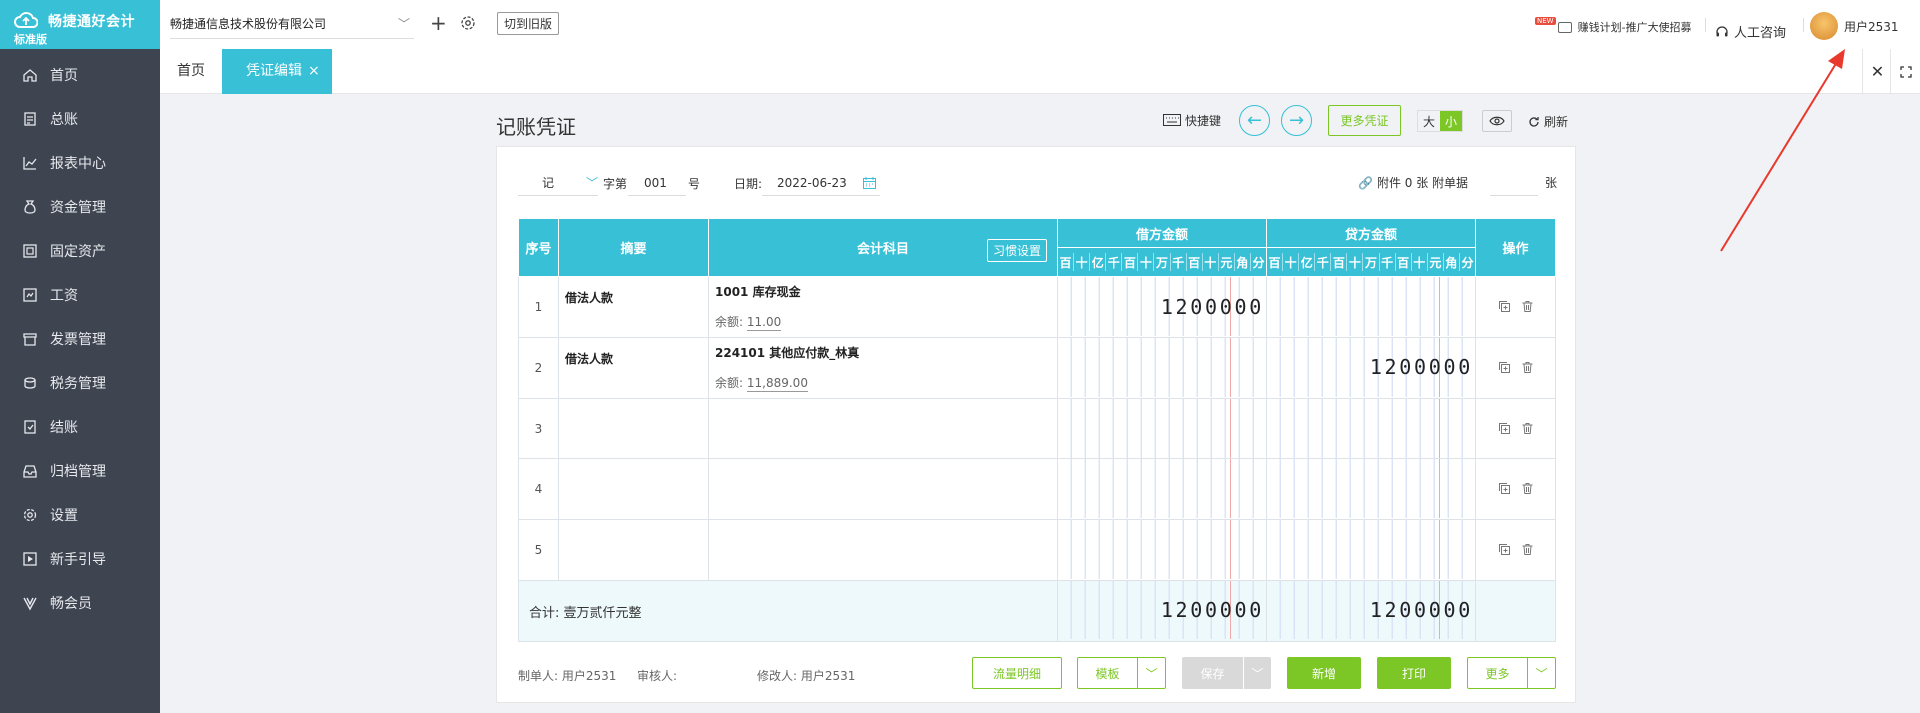 The width and height of the screenshot is (1920, 713). What do you see at coordinates (1162, 611) in the screenshot?
I see `total-debit-cell: 1200000` at bounding box center [1162, 611].